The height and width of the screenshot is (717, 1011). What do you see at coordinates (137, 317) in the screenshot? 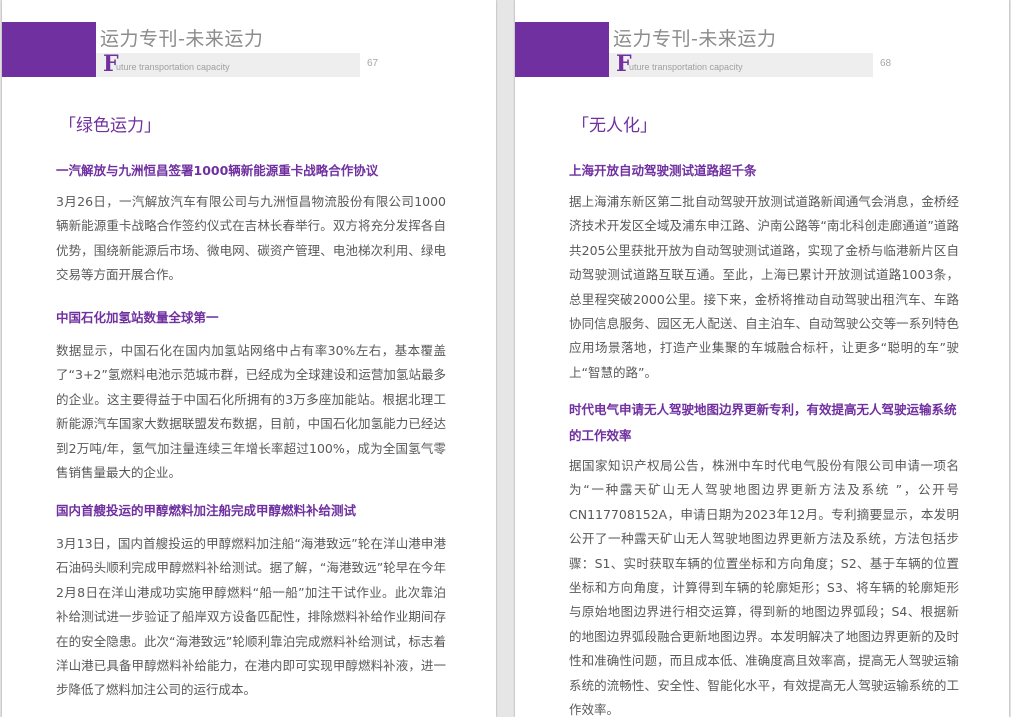
I see `article-title: 中国石化加氢站数量全球第一` at bounding box center [137, 317].